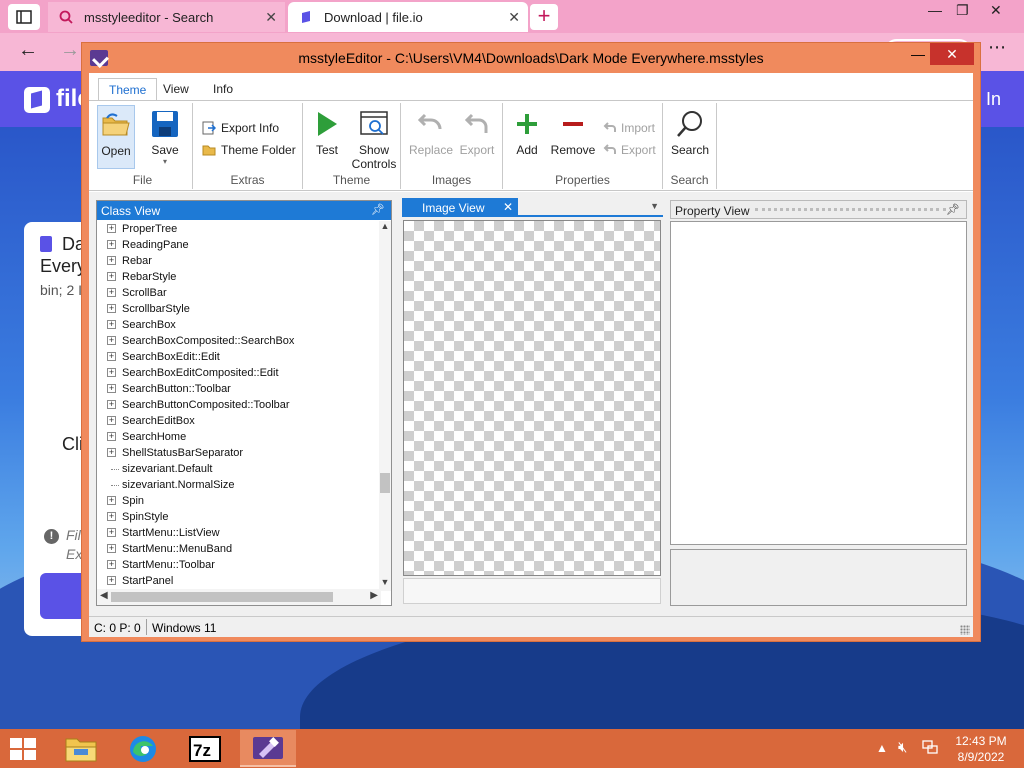 This screenshot has height=768, width=1024. I want to click on scroll-left-icon: ◀, so click(104, 595).